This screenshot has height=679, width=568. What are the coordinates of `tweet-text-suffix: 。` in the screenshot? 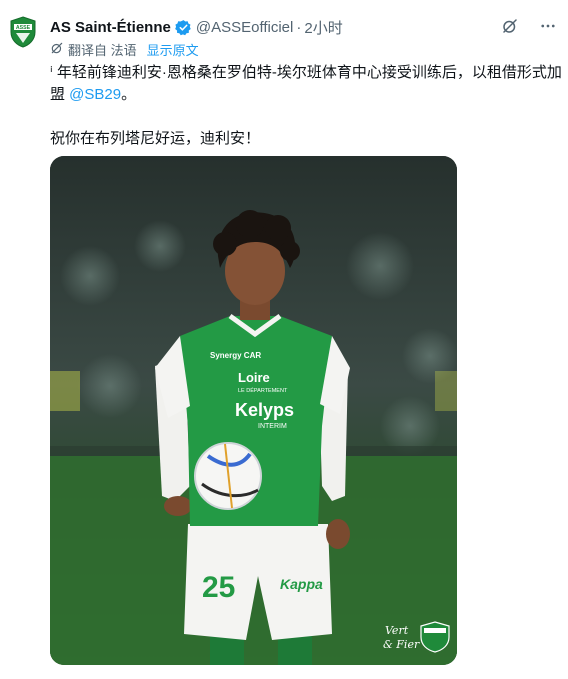 It's located at (129, 94).